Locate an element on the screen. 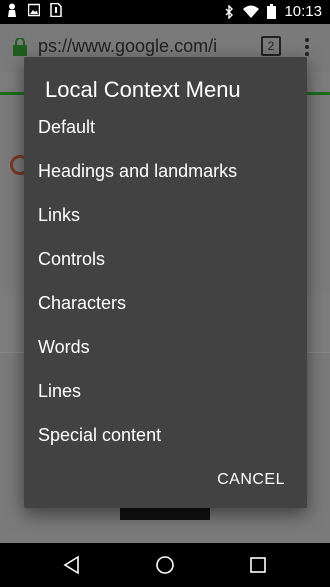 The height and width of the screenshot is (587, 330). menu-item-characters: Characters is located at coordinates (165, 303).